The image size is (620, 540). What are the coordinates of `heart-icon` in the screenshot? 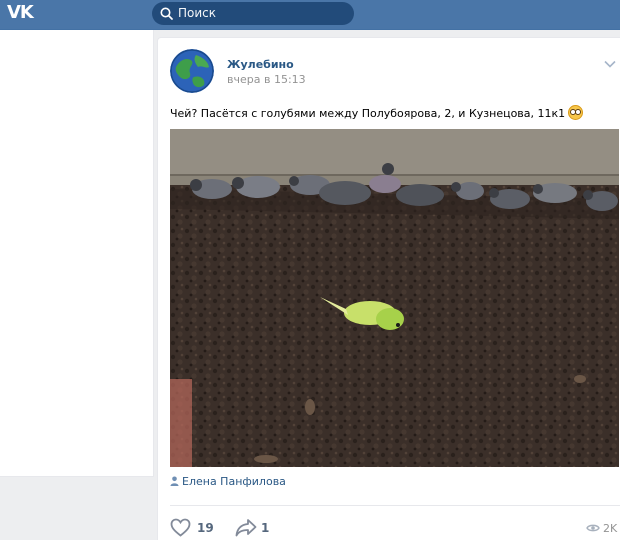 It's located at (180, 527).